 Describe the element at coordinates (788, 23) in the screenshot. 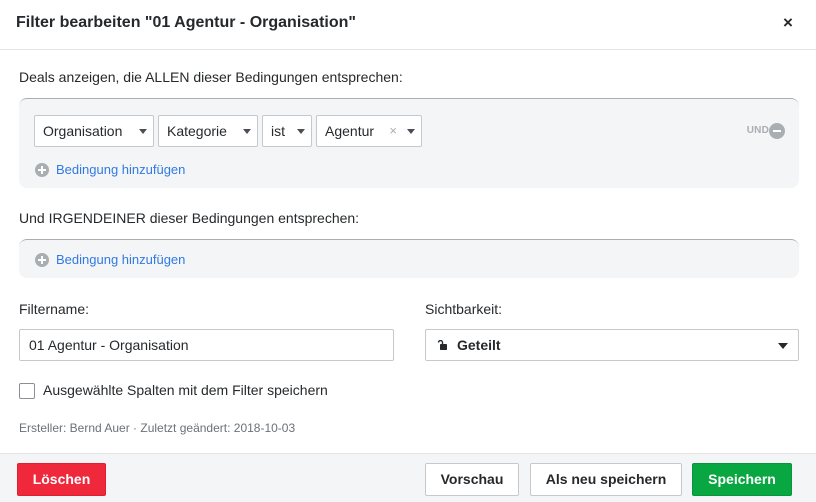

I see `close-icon: ×` at that location.